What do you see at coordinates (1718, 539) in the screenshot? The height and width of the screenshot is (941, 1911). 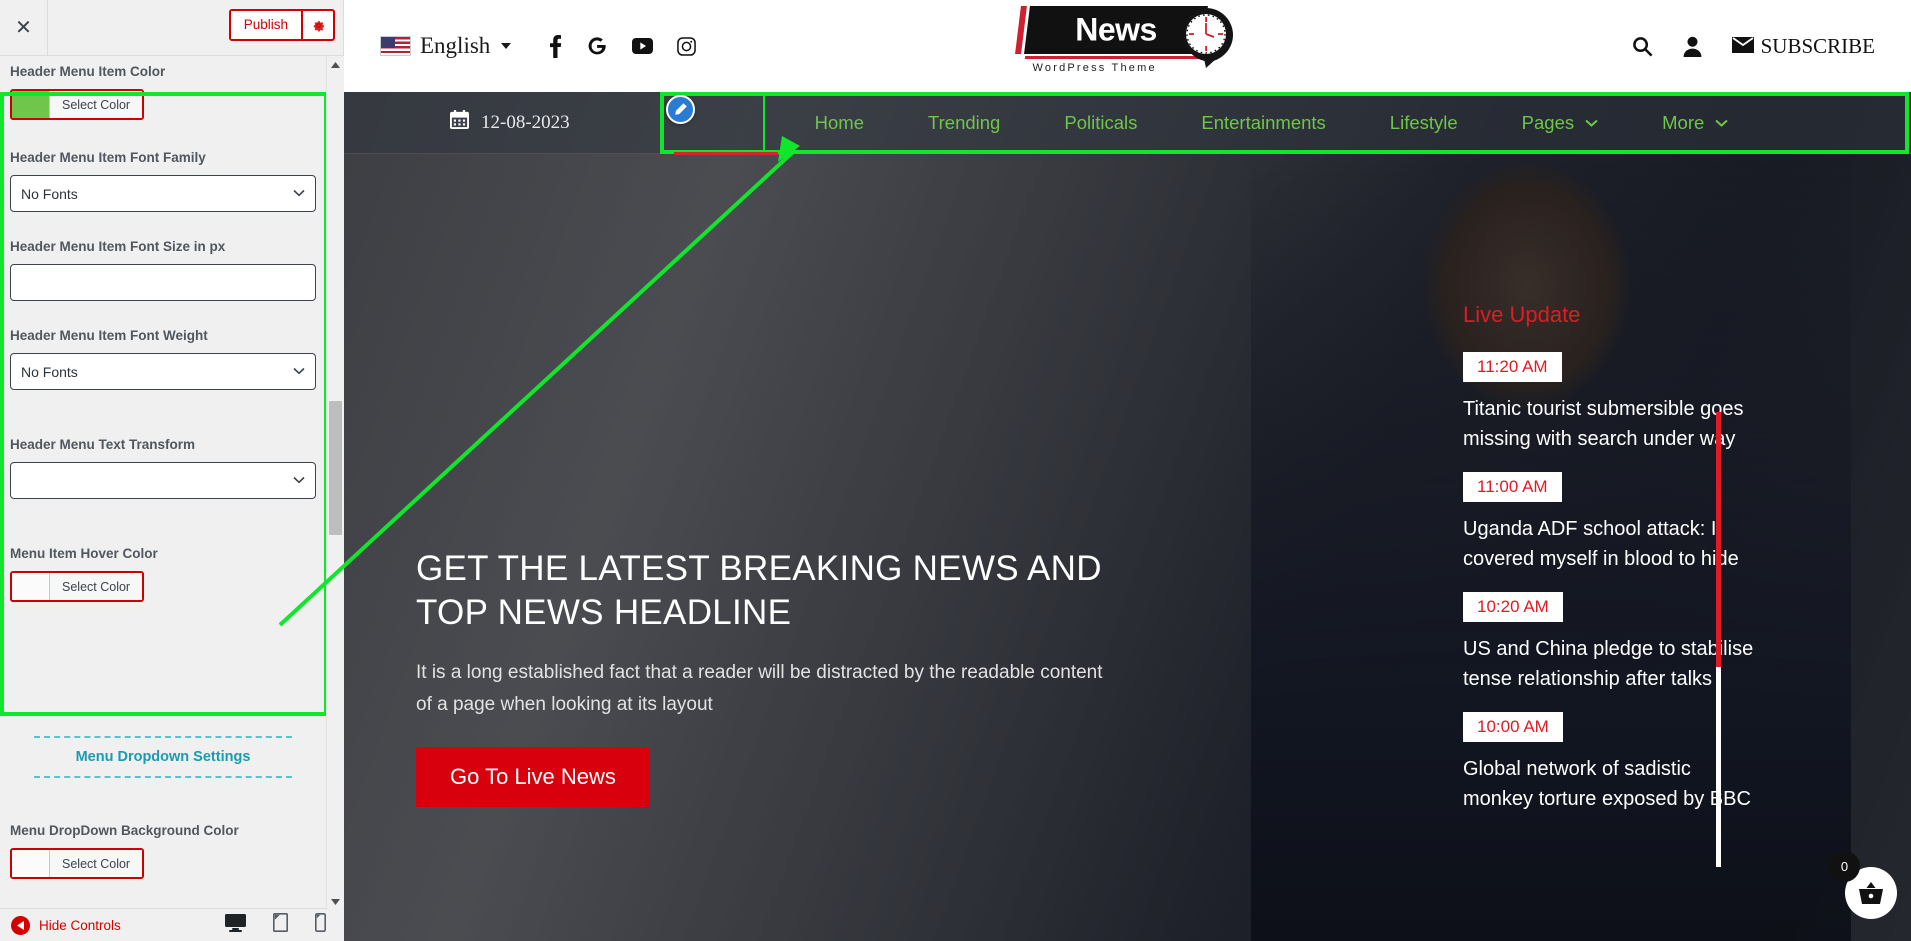 I see `live-update-progress-fill` at bounding box center [1718, 539].